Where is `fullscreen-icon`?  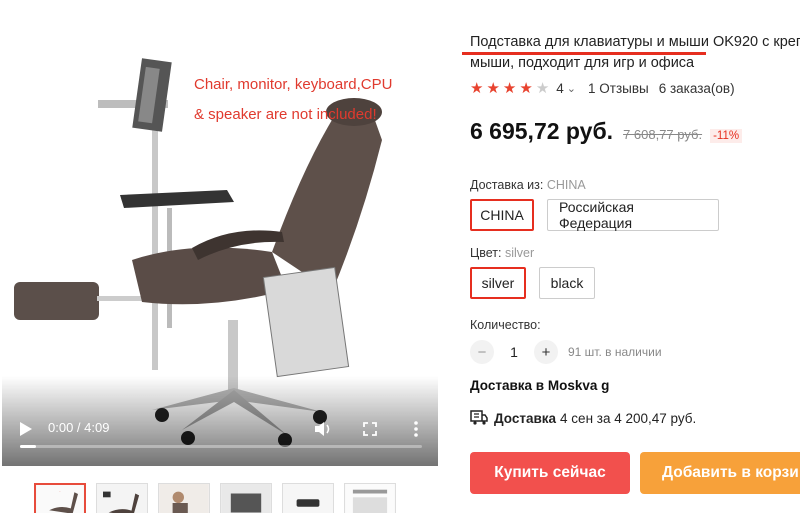 fullscreen-icon is located at coordinates (370, 429).